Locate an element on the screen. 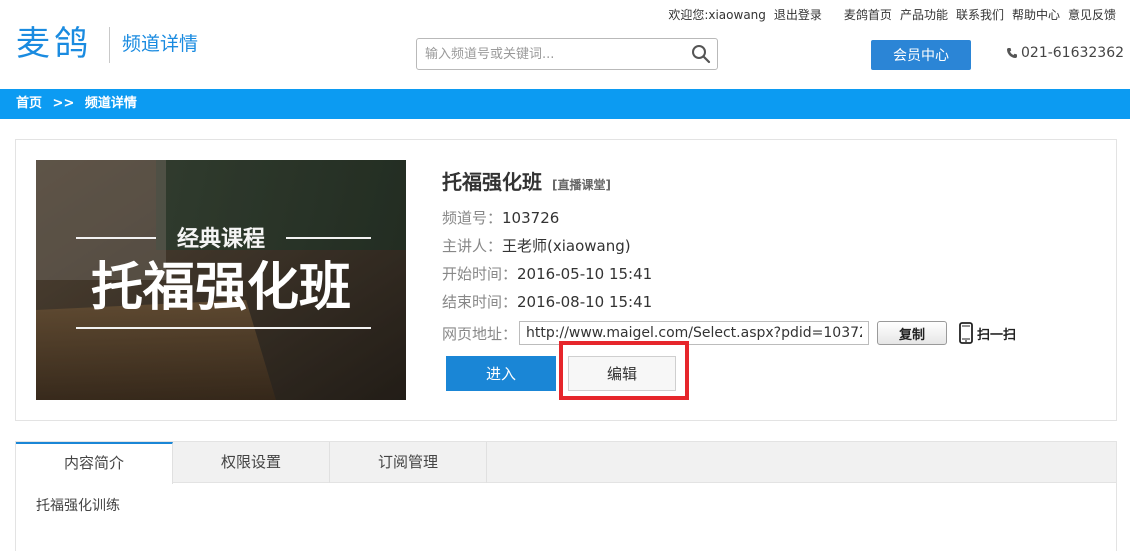  contact-link: 联系我们 is located at coordinates (980, 14).